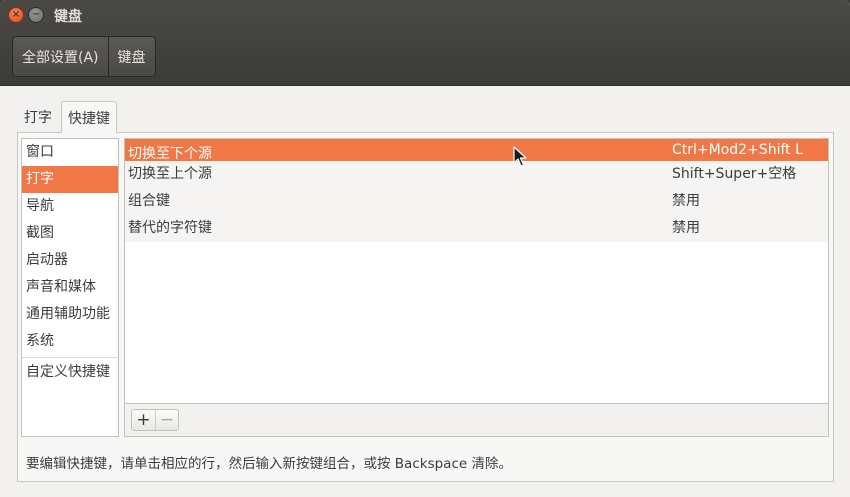  Describe the element at coordinates (70, 260) in the screenshot. I see `category-item-launchers: 启动器` at that location.